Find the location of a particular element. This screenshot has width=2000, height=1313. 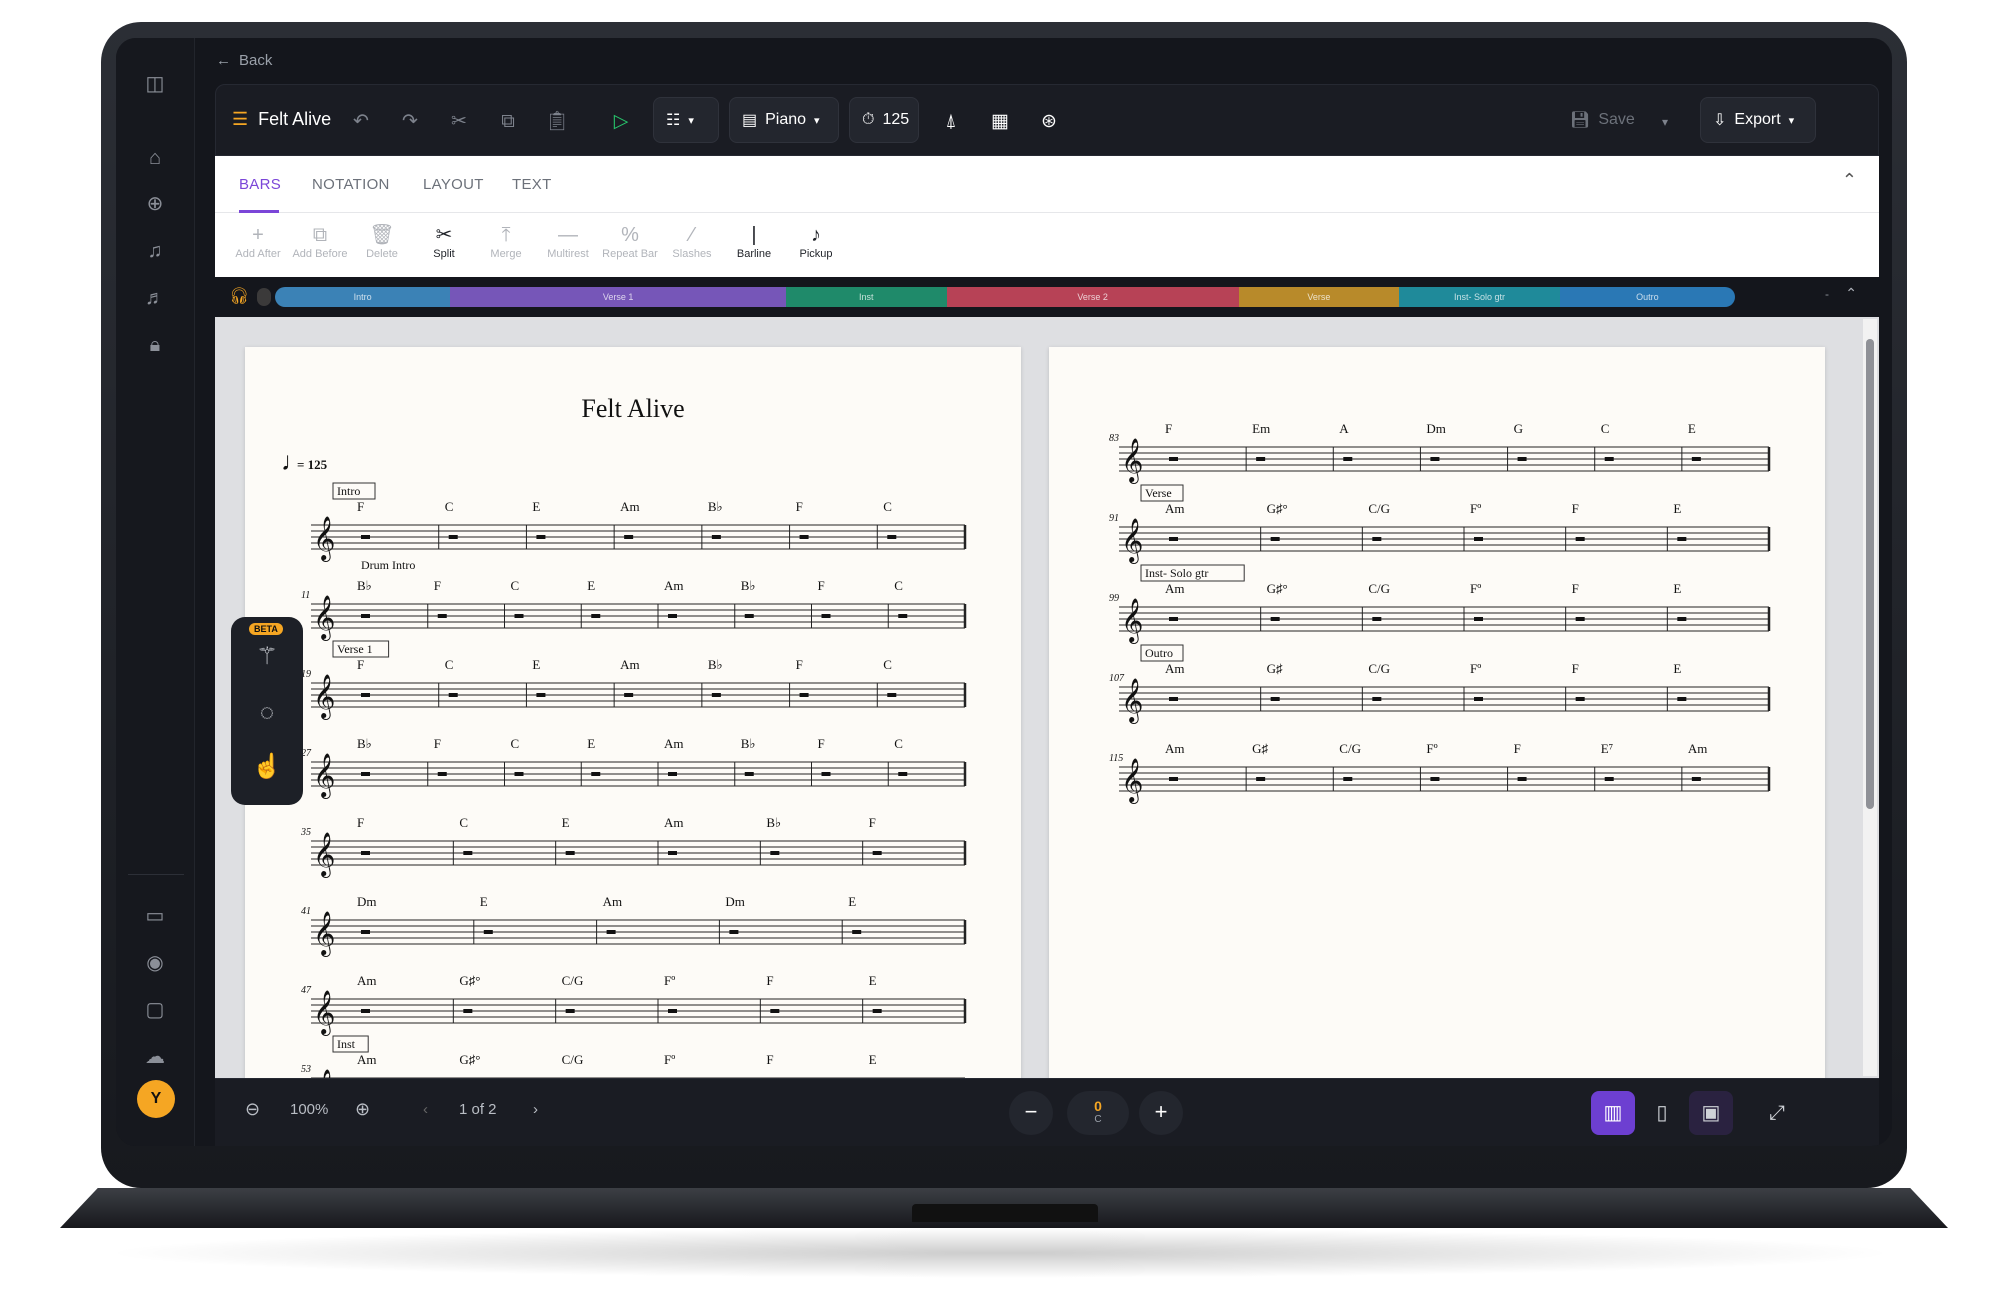

tempo-button: ⏱ 125 is located at coordinates (884, 120).